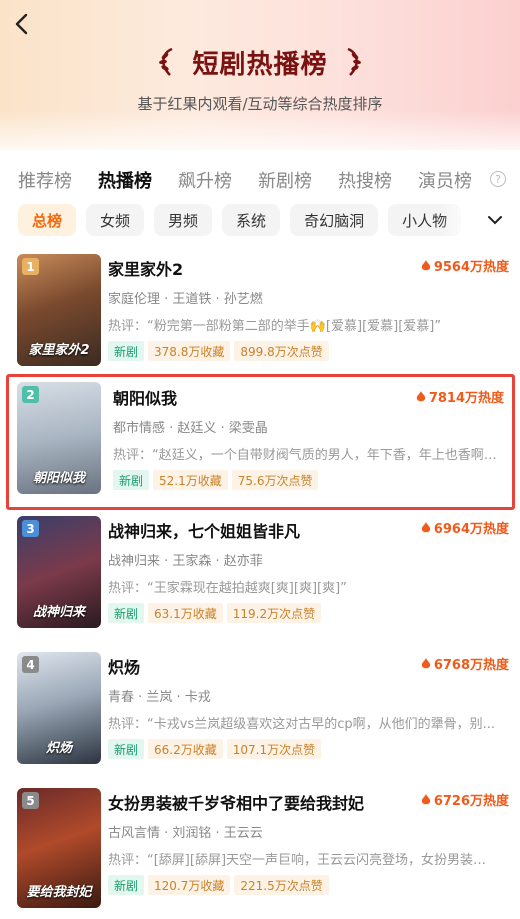  What do you see at coordinates (190, 480) in the screenshot?
I see `collect-count: 52.1万收藏` at bounding box center [190, 480].